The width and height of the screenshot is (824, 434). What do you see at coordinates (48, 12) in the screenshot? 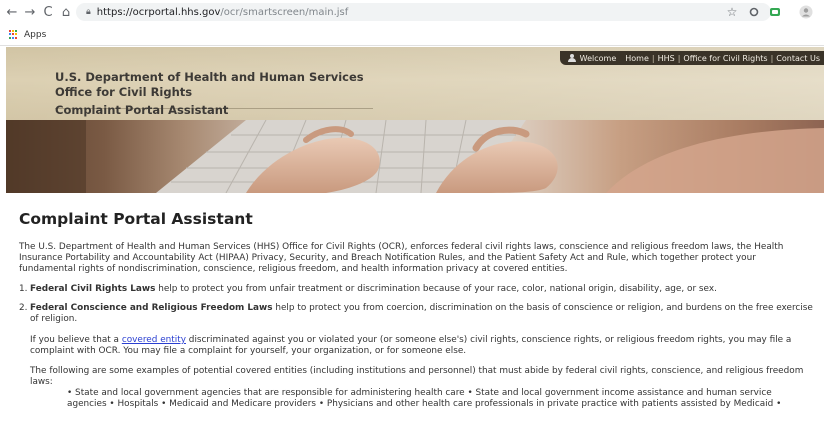
I see `reload-icon: C` at bounding box center [48, 12].